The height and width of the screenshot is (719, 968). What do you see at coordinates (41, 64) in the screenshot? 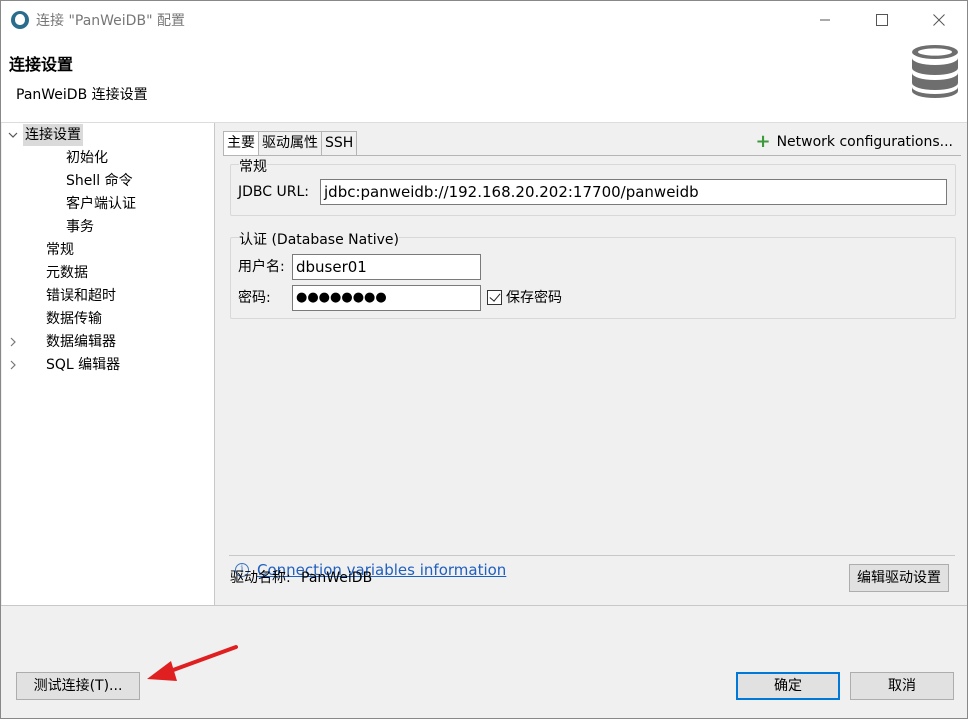
I see `page-title: 连接设置` at bounding box center [41, 64].